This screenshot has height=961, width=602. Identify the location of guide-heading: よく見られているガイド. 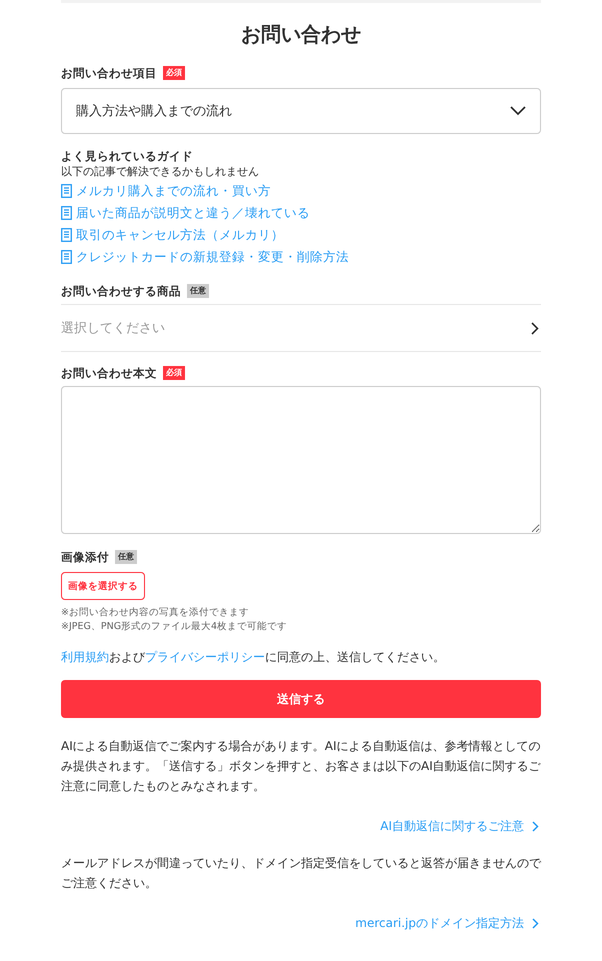
(127, 156).